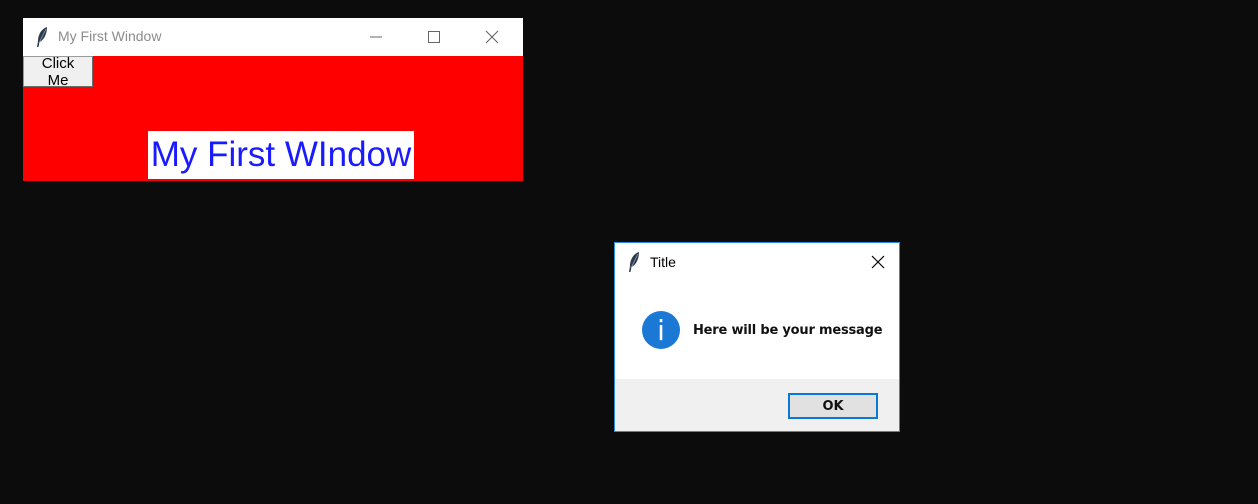 This screenshot has height=504, width=1258. I want to click on dialog-button-bar: OK, so click(757, 405).